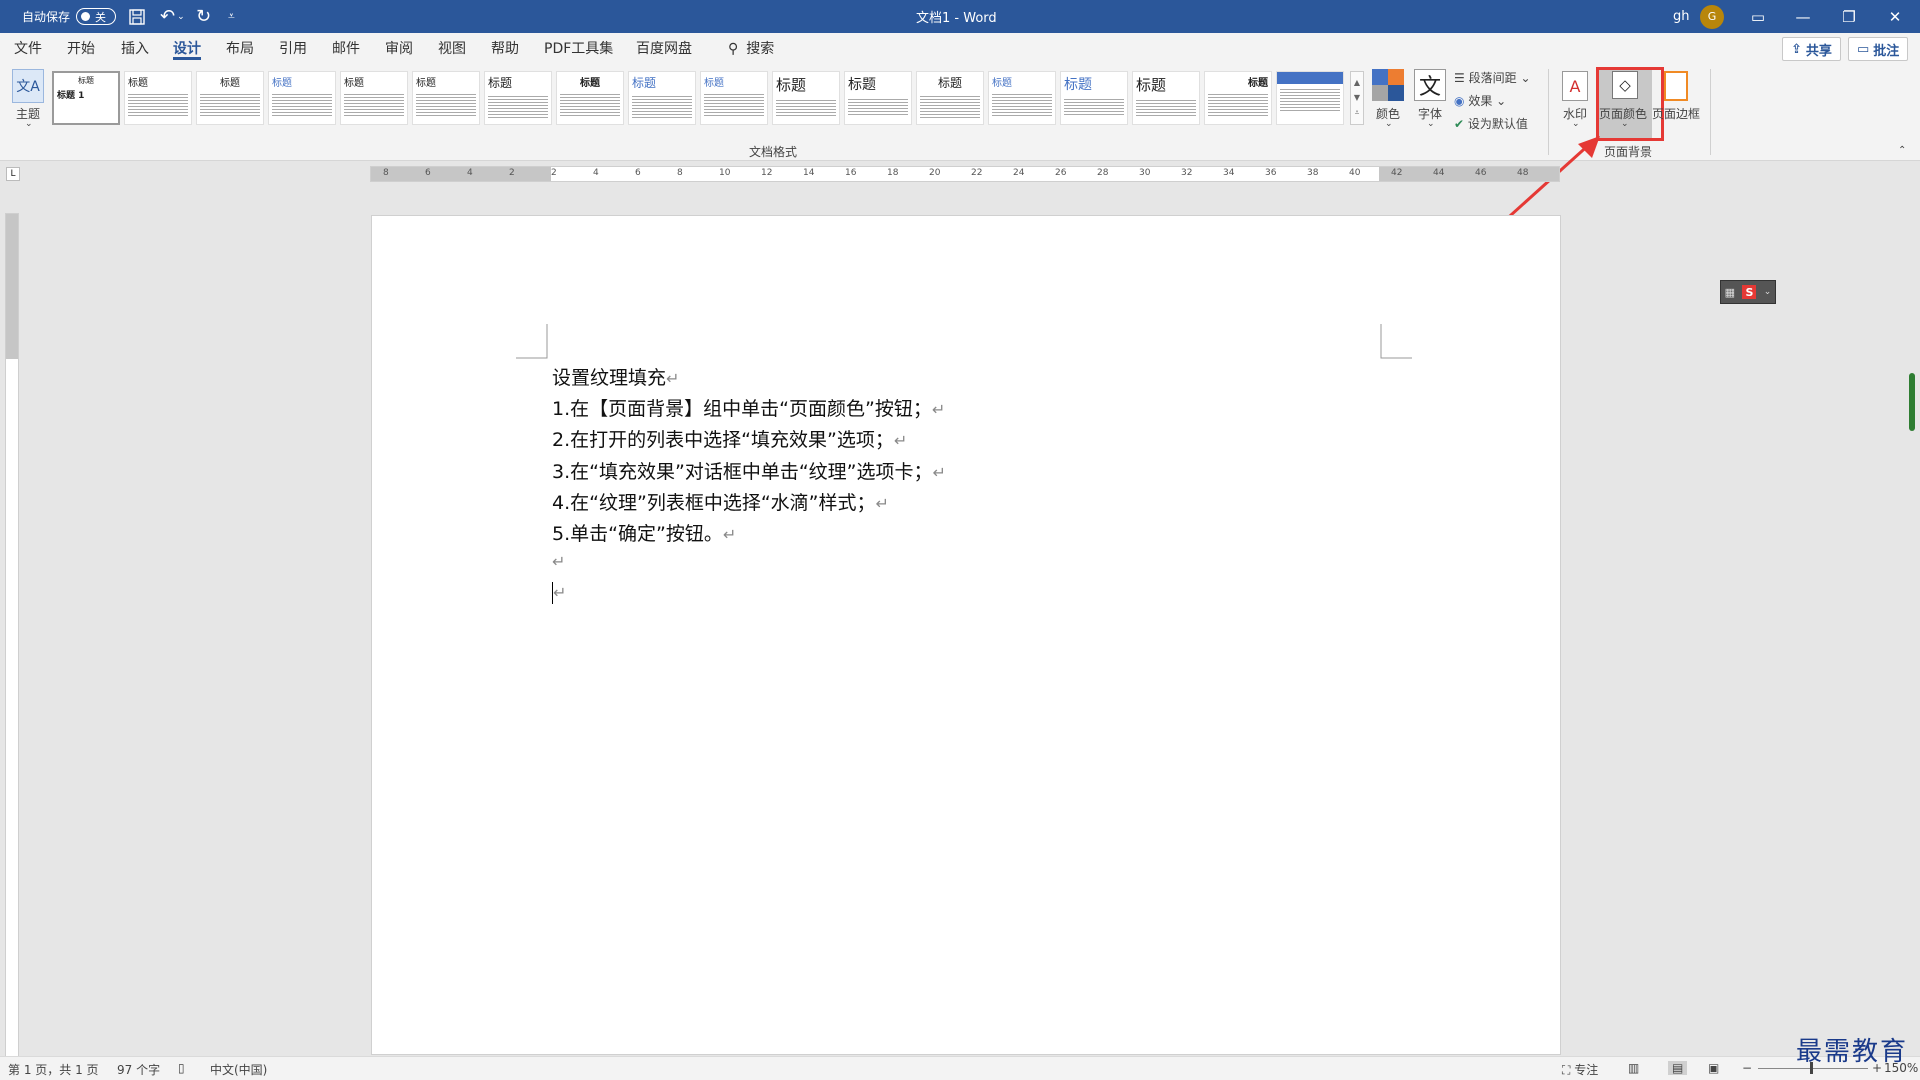  Describe the element at coordinates (1238, 98) in the screenshot. I see `style-thumb-17: 标题` at that location.